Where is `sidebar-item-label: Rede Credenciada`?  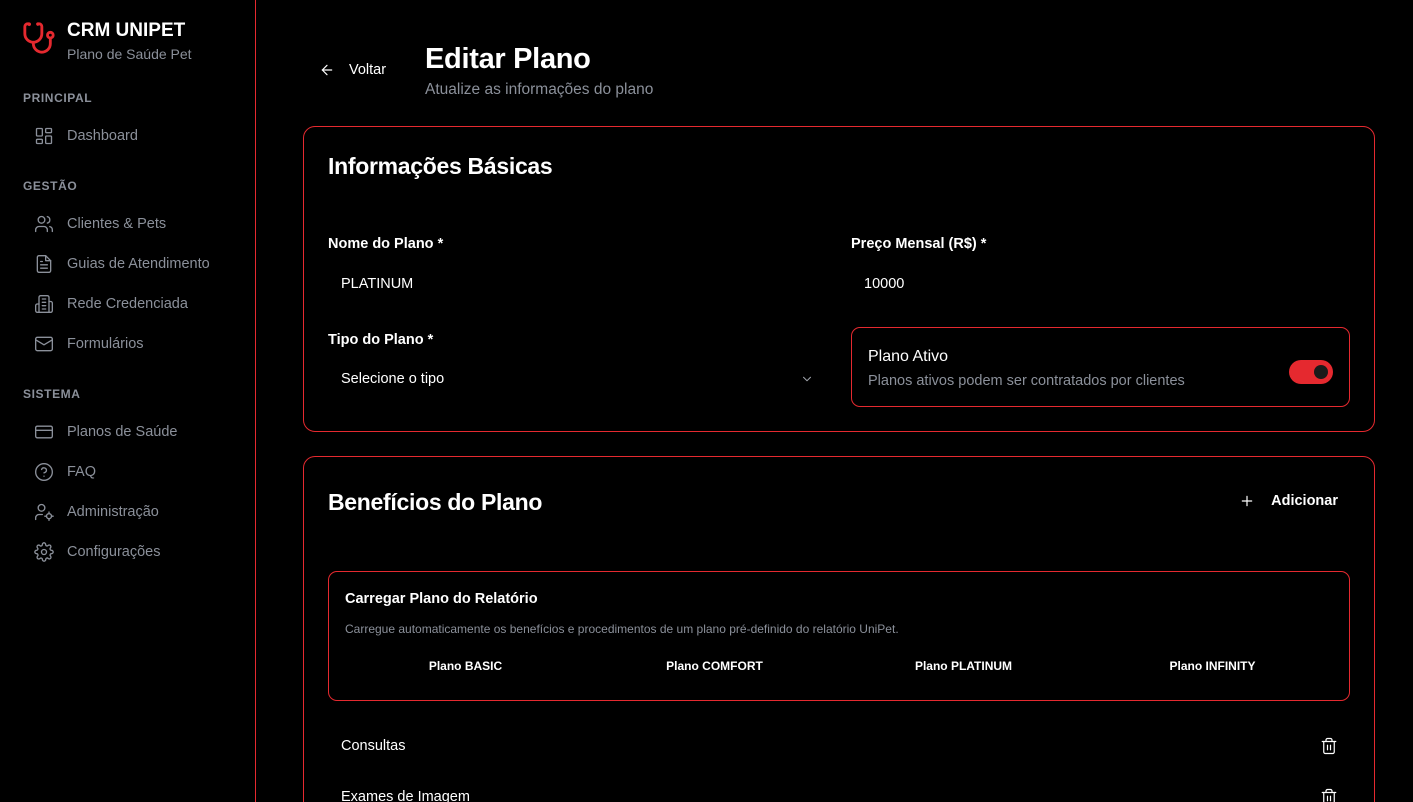
sidebar-item-label: Rede Credenciada is located at coordinates (127, 304).